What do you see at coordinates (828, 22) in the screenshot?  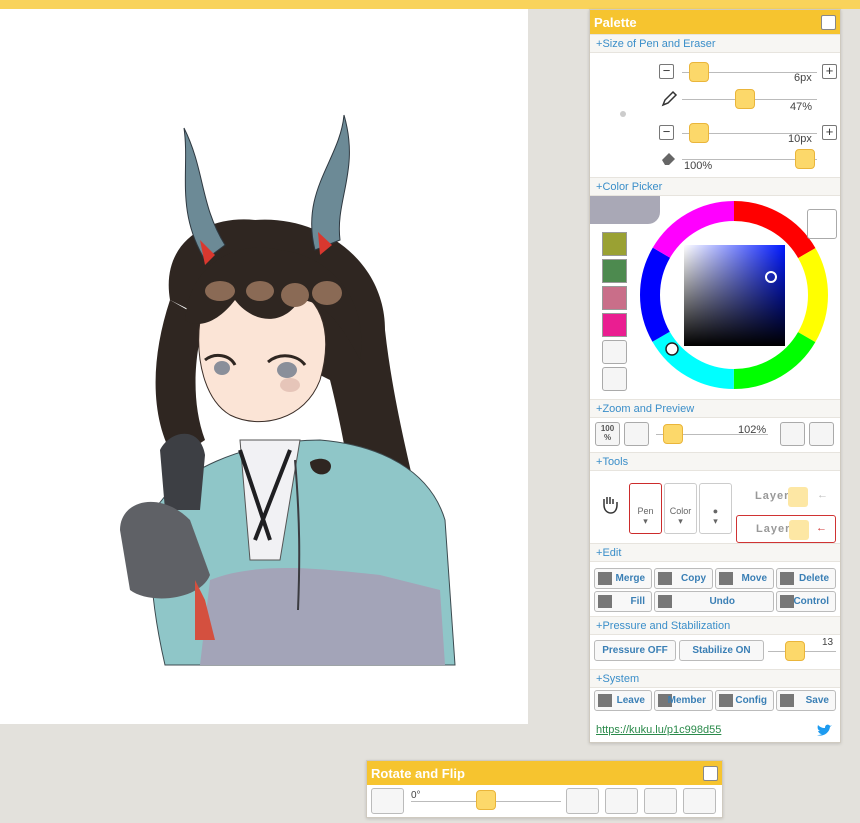 I see `minimize-toggle` at bounding box center [828, 22].